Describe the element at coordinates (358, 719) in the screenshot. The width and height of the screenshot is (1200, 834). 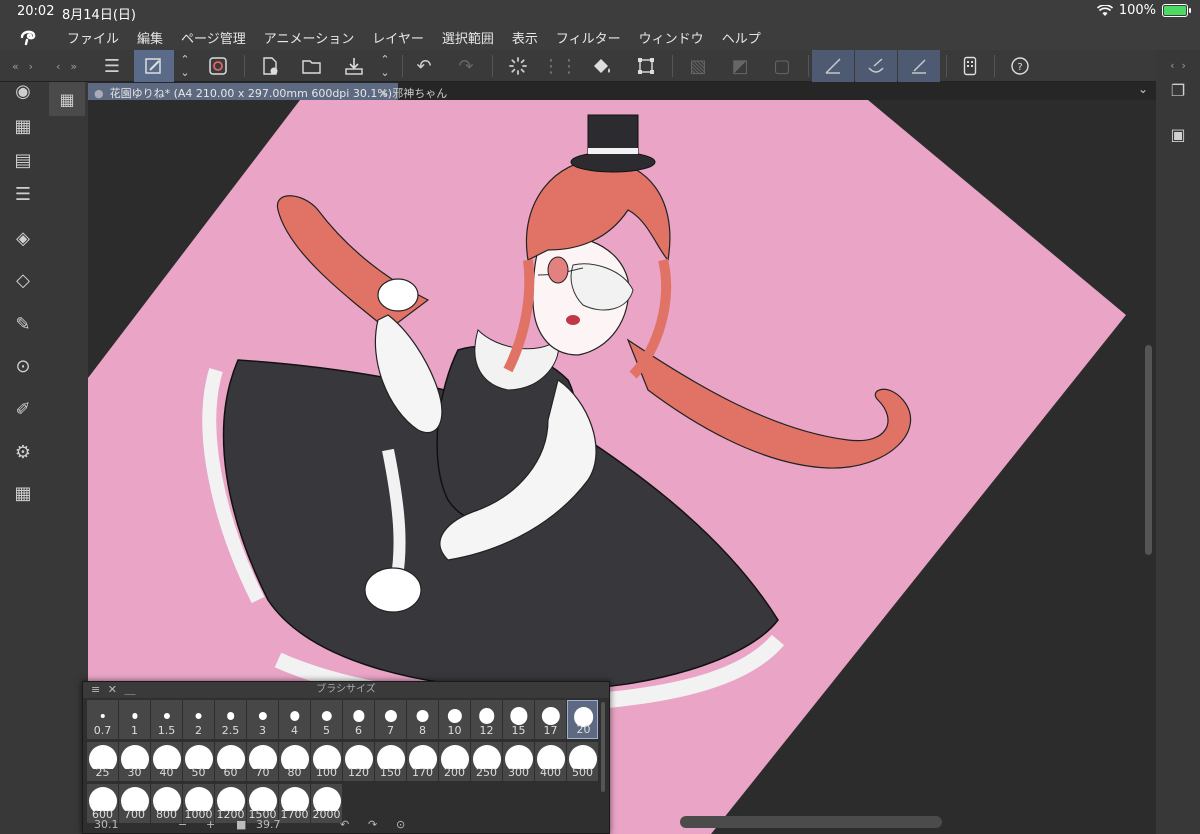
I see `brush-size-cell: 6` at that location.